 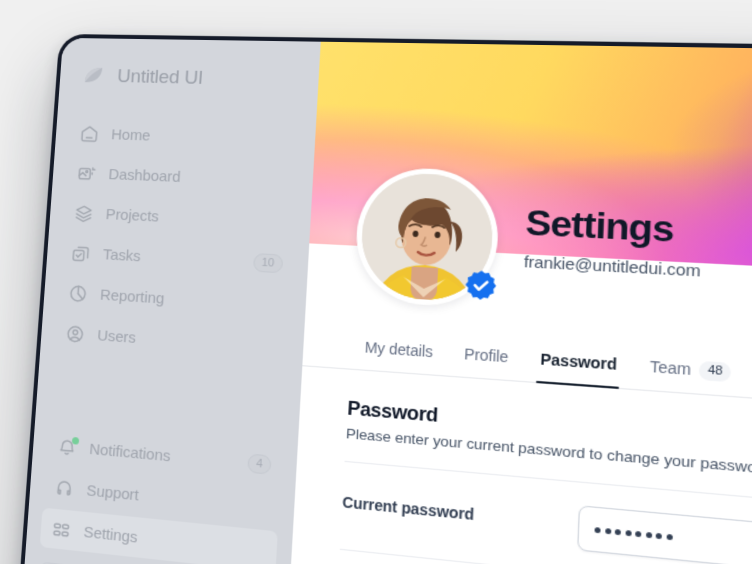 I want to click on sidebar-item-label: Dashboard, so click(x=144, y=175).